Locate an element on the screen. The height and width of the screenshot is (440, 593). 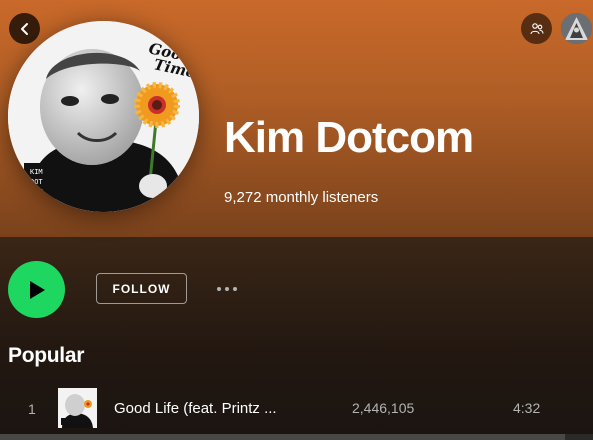
user-avatar-button is located at coordinates (576, 28).